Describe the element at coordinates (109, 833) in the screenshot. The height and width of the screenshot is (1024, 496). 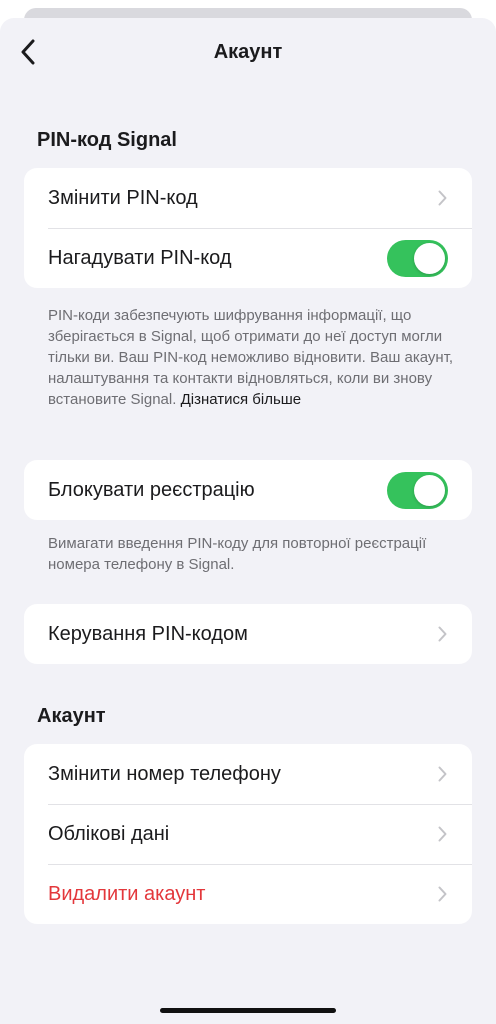
I see `account-data-label: Облікові дані` at that location.